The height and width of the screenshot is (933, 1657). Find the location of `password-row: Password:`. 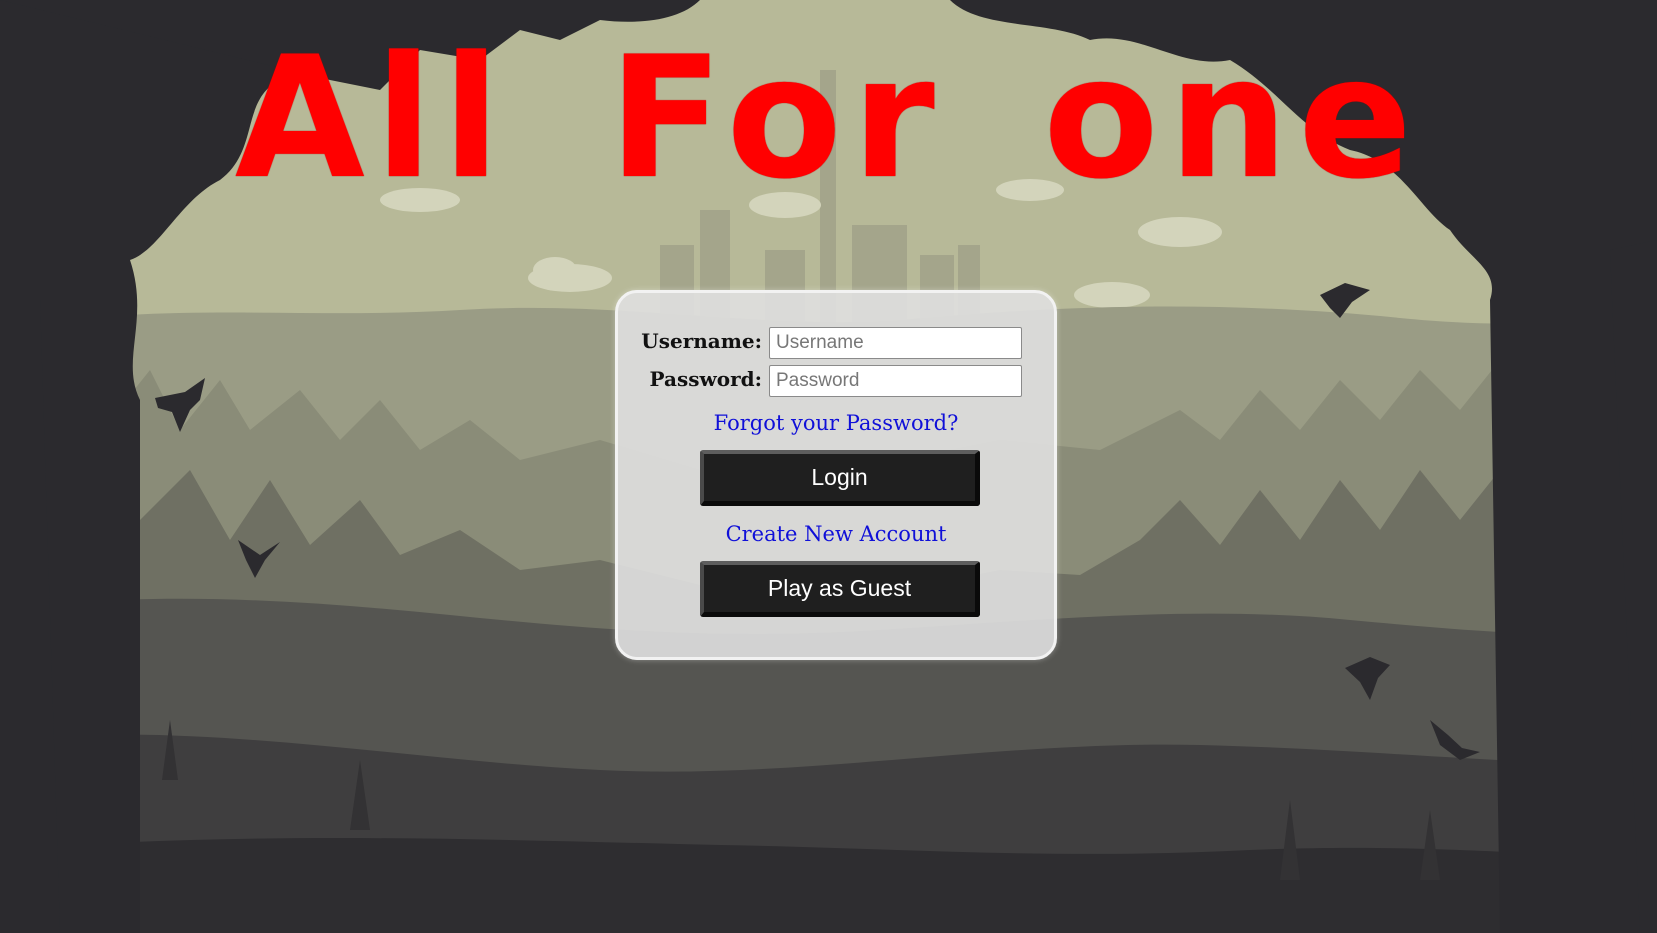

password-row: Password: is located at coordinates (836, 381).